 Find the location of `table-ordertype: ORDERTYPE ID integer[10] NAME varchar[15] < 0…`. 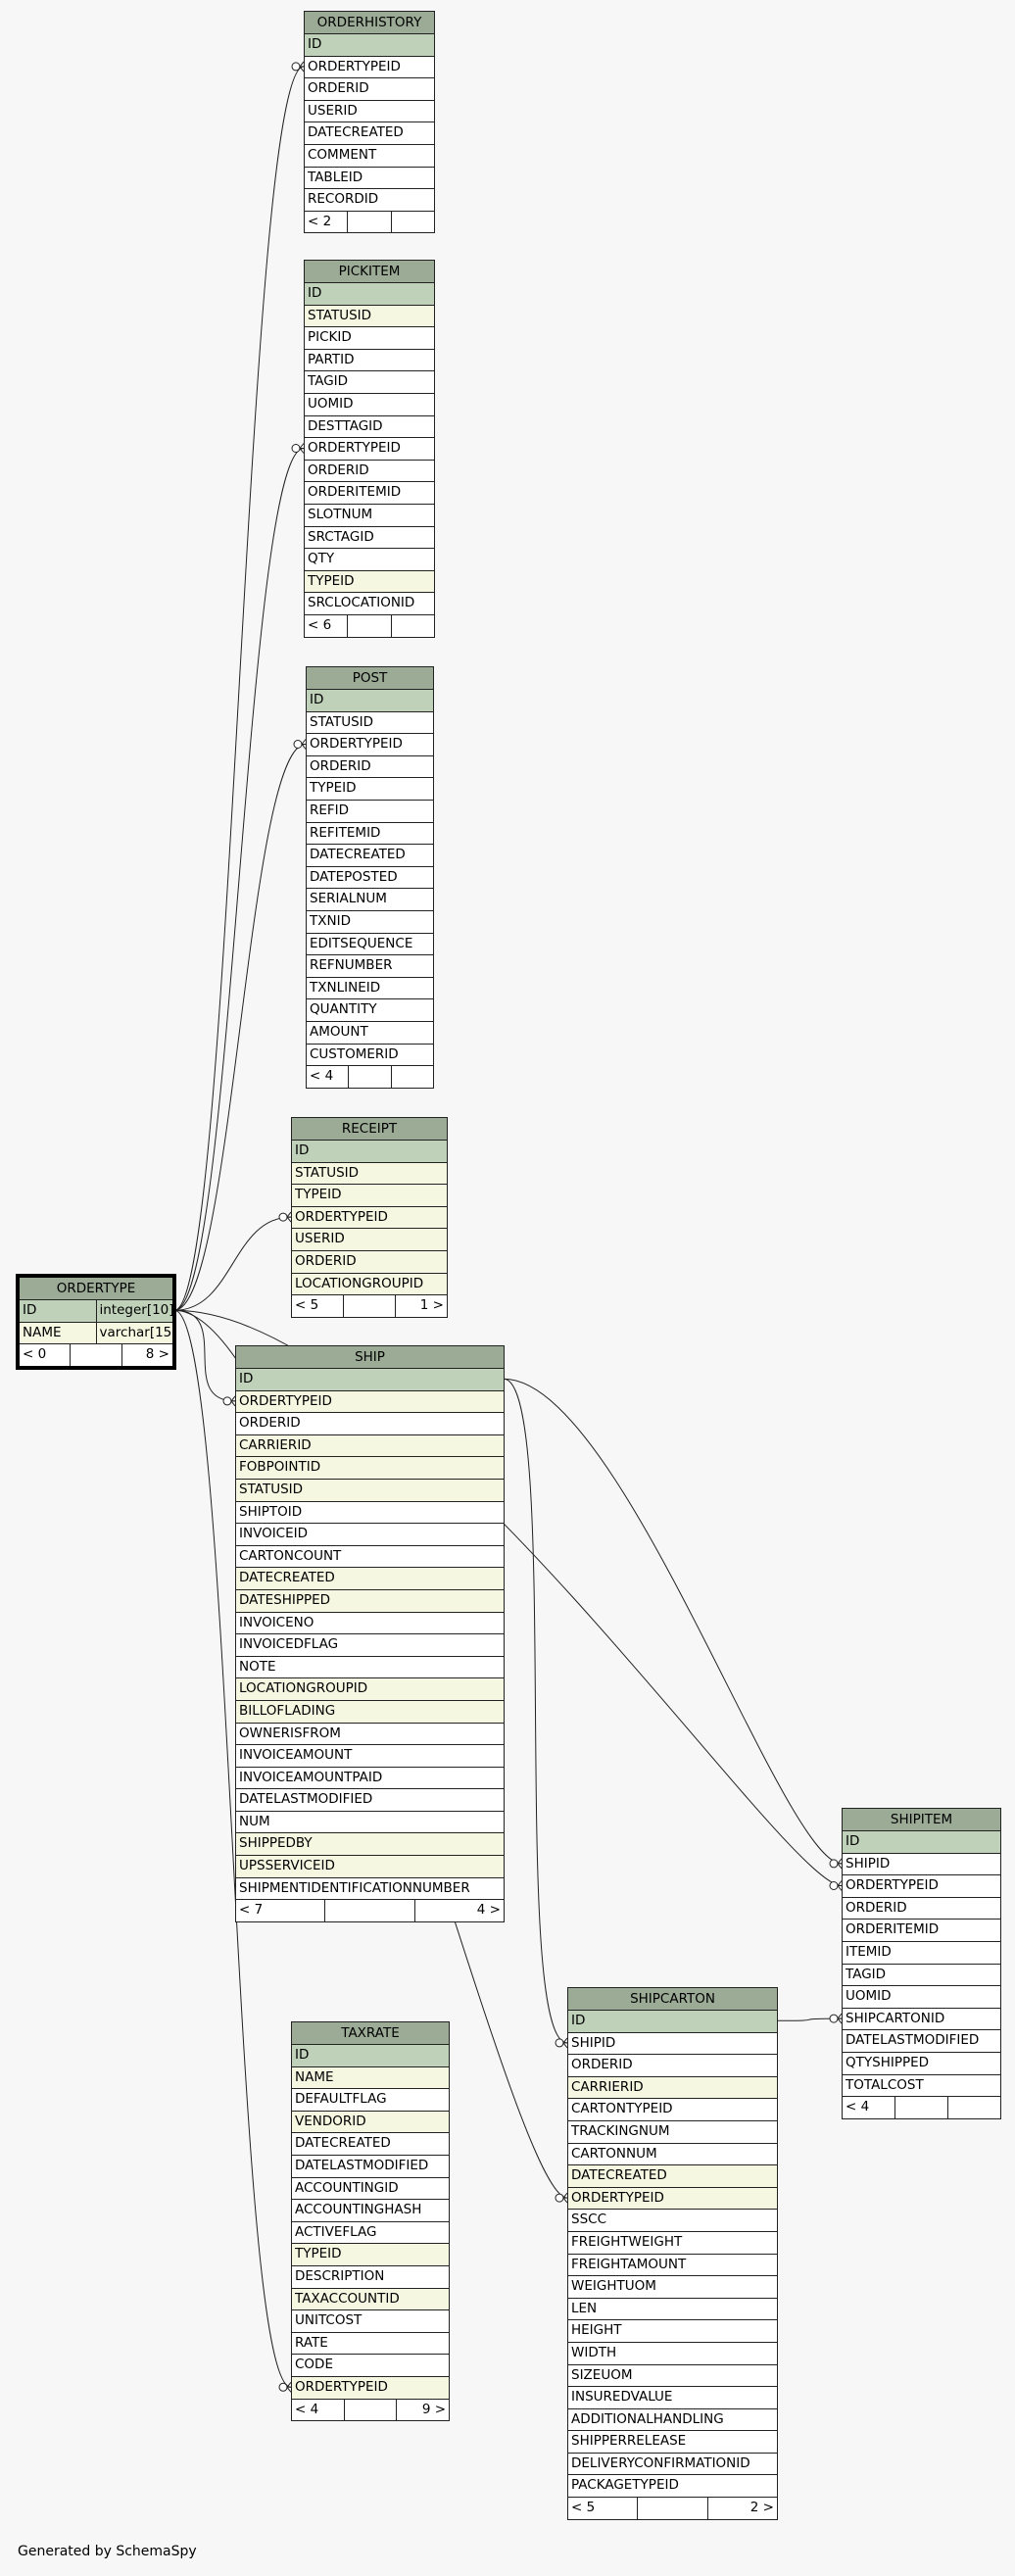

table-ordertype: ORDERTYPE ID integer[10] NAME varchar[15] < 0… is located at coordinates (96, 1322).